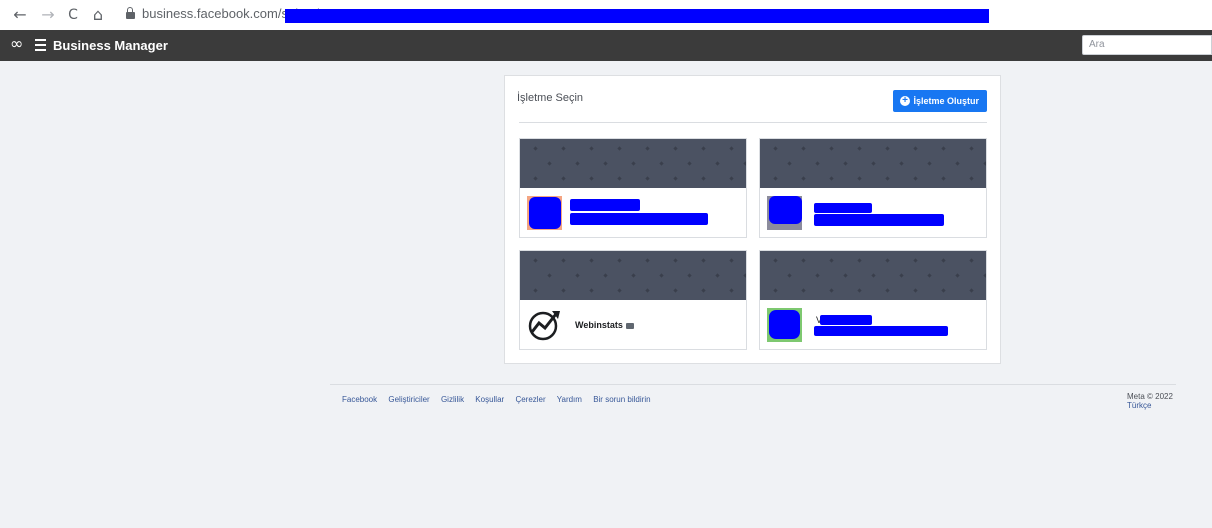  What do you see at coordinates (489, 399) in the screenshot?
I see `footer-link-terms: Koşullar` at bounding box center [489, 399].